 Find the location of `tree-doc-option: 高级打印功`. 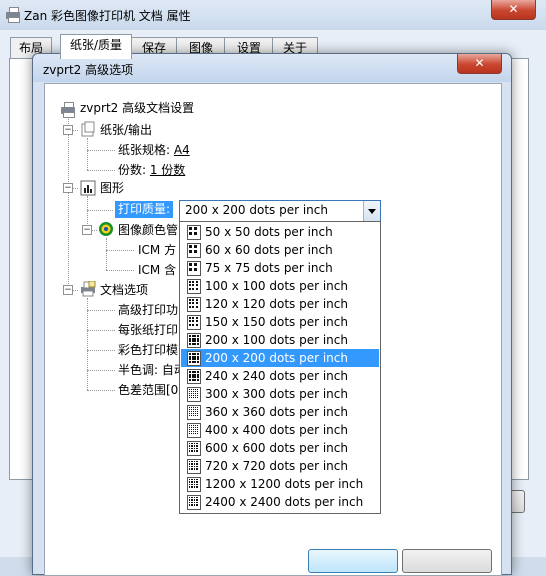

tree-doc-option: 高级打印功 is located at coordinates (148, 310).